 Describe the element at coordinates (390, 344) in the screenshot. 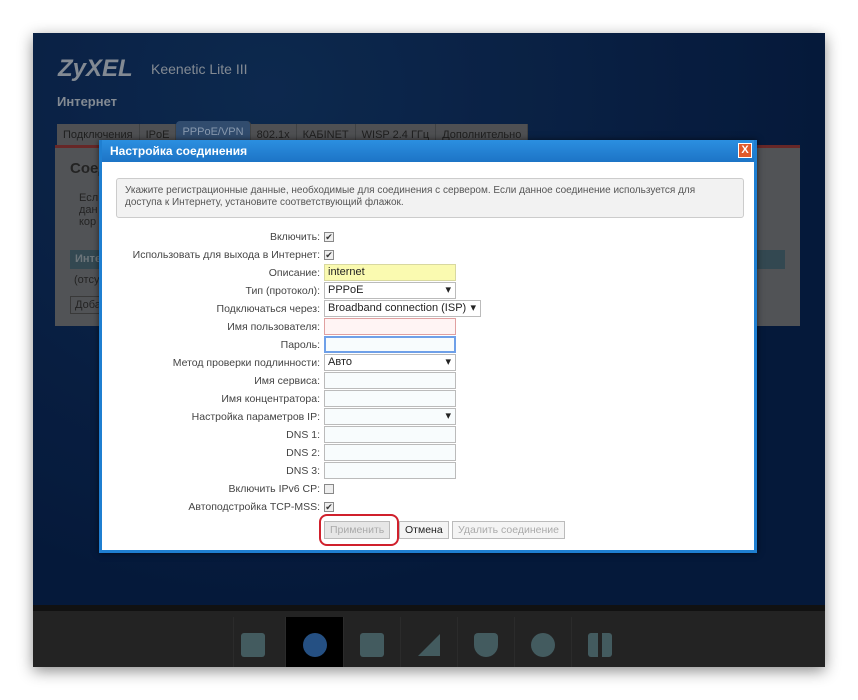

I see `password-input` at that location.